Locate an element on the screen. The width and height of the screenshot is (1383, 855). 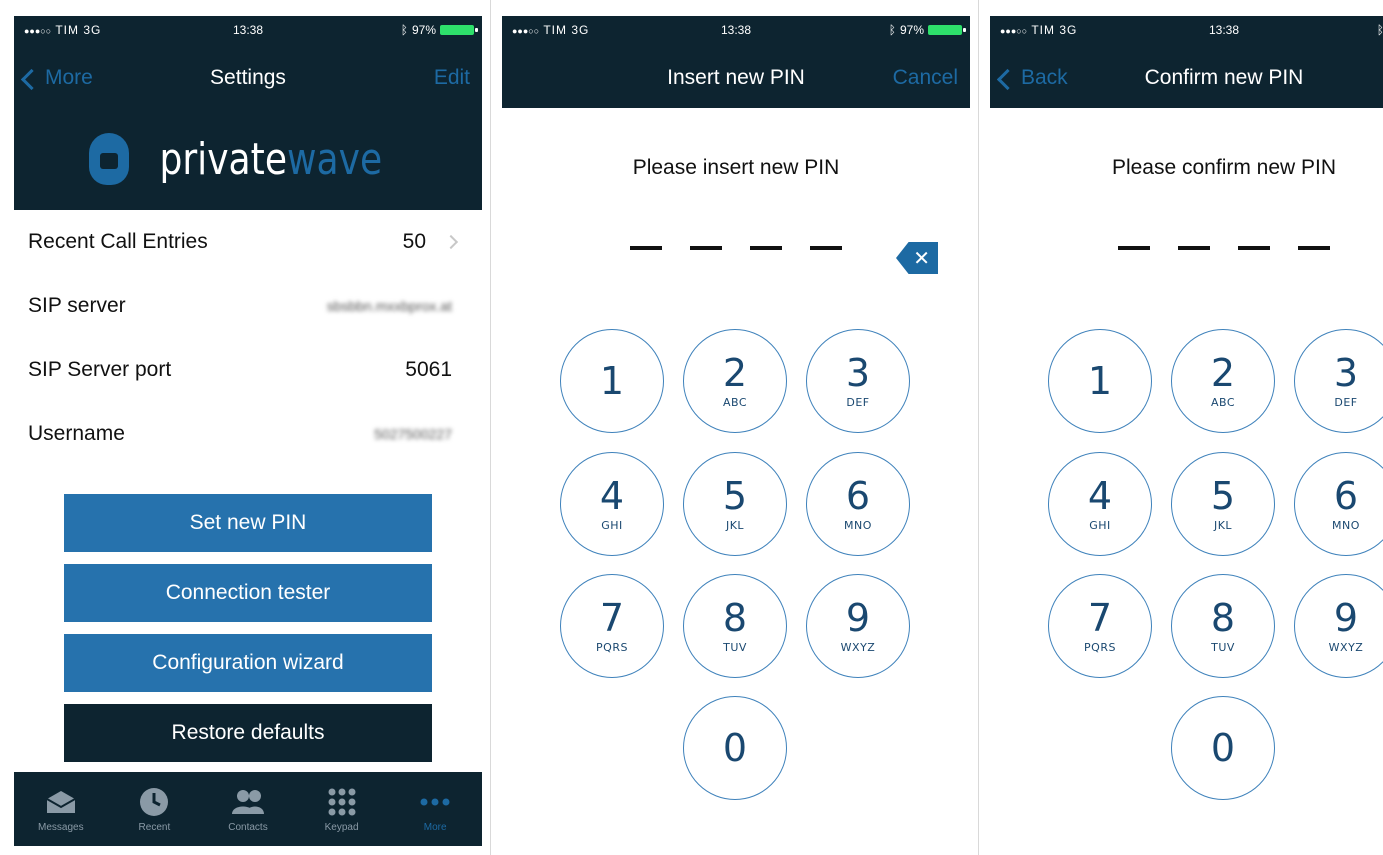
panel-divider is located at coordinates (490, 427).